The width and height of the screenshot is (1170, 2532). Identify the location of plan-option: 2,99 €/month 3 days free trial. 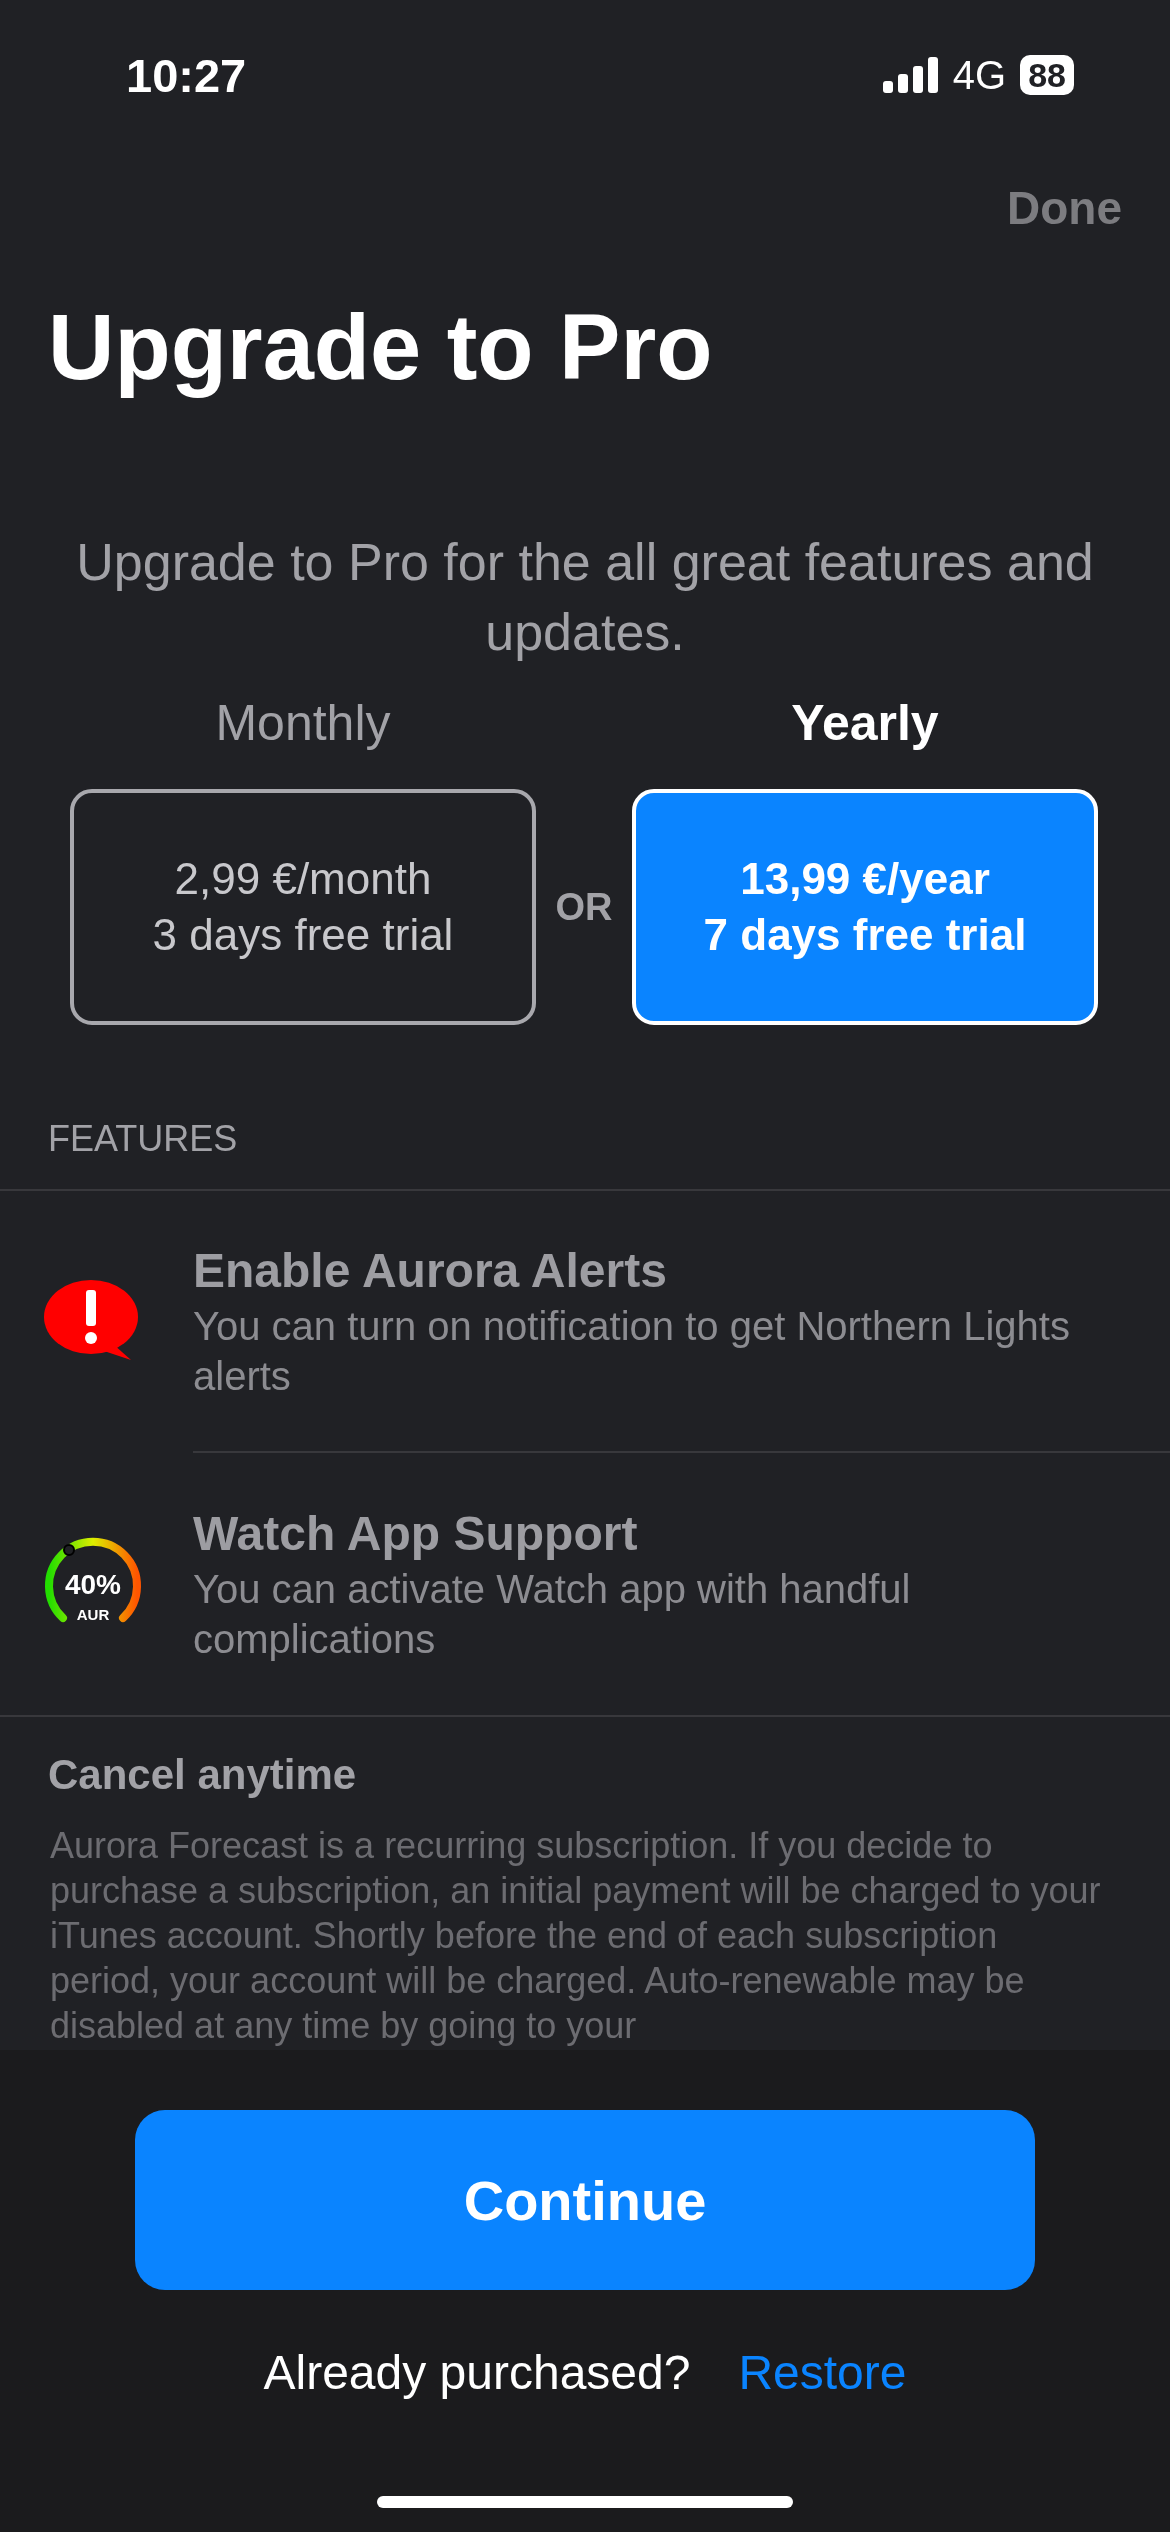
(303, 907).